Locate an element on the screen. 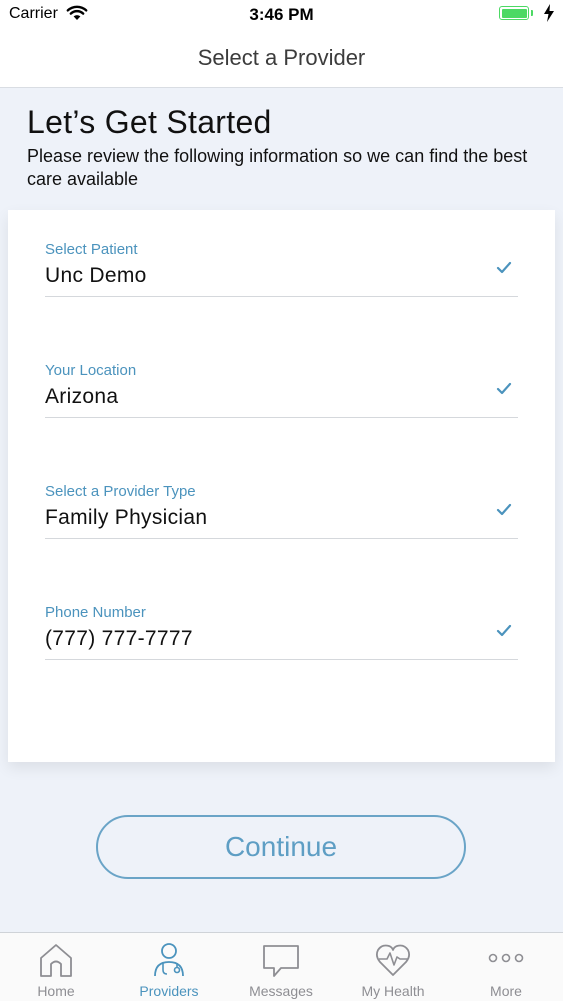 The height and width of the screenshot is (1001, 563). tab-my-health: My Health is located at coordinates (393, 967).